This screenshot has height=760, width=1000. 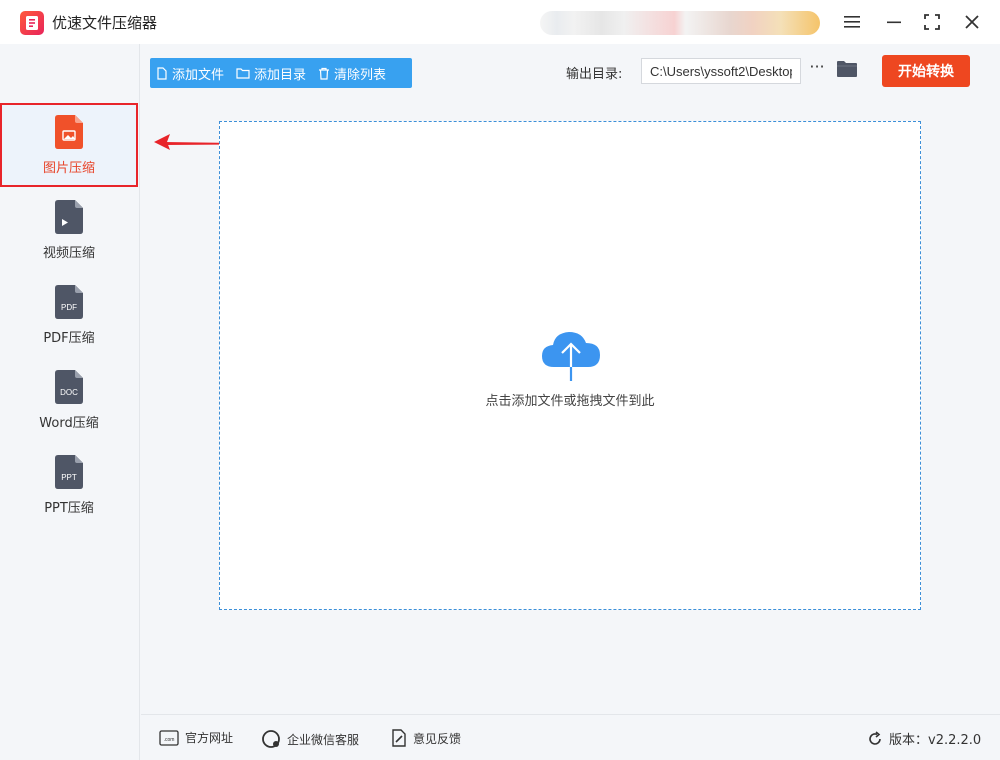 I want to click on title-bar: 优速文件压缩器, so click(x=500, y=22).